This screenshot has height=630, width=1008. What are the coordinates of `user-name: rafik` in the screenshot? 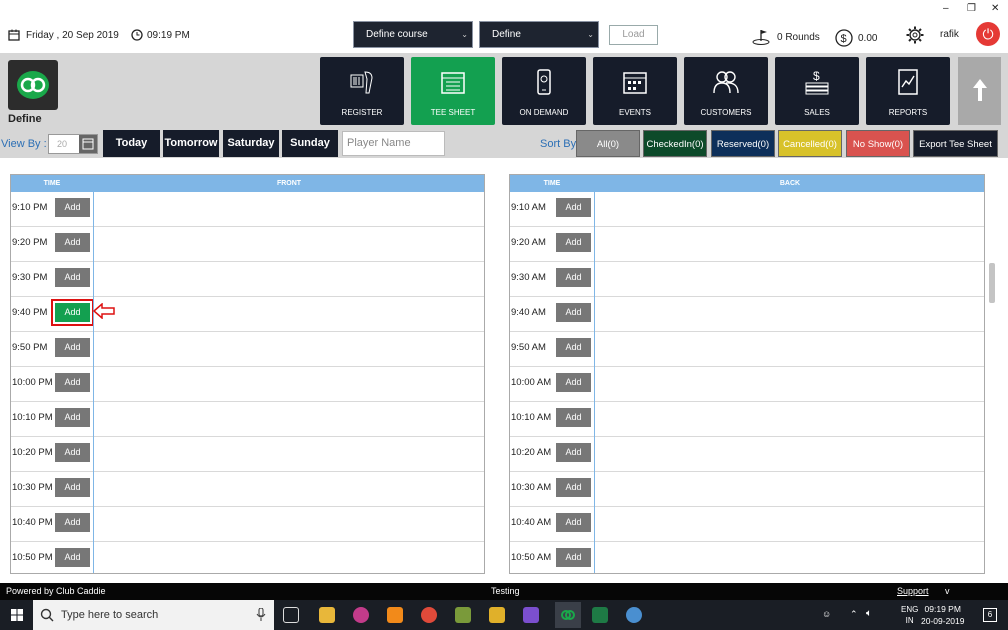 It's located at (949, 34).